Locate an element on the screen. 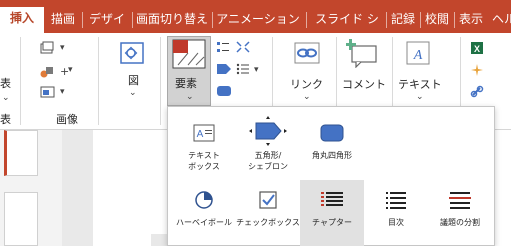 The image size is (511, 246). slide-thumbnail-pane is located at coordinates (31, 188).